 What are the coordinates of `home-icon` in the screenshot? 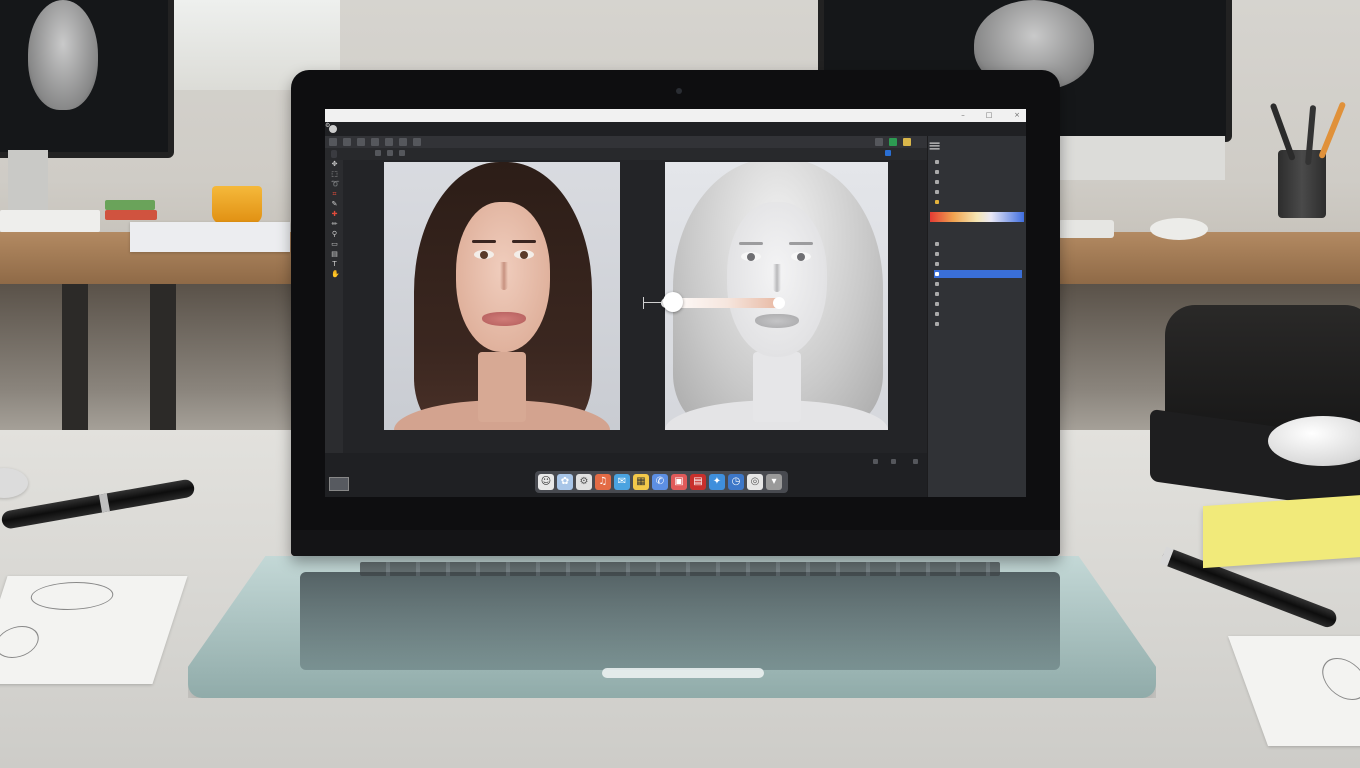 It's located at (333, 142).